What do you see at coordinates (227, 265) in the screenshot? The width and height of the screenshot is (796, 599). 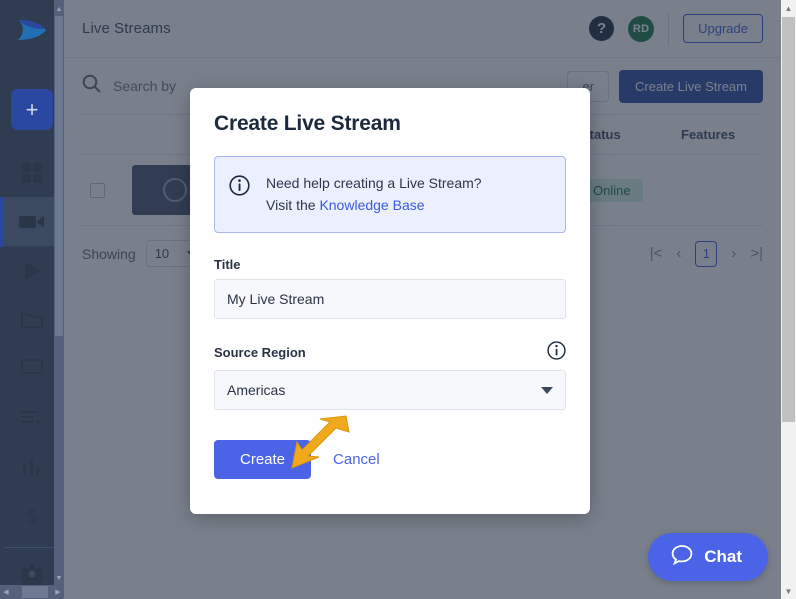 I see `title-field-label: Title` at bounding box center [227, 265].